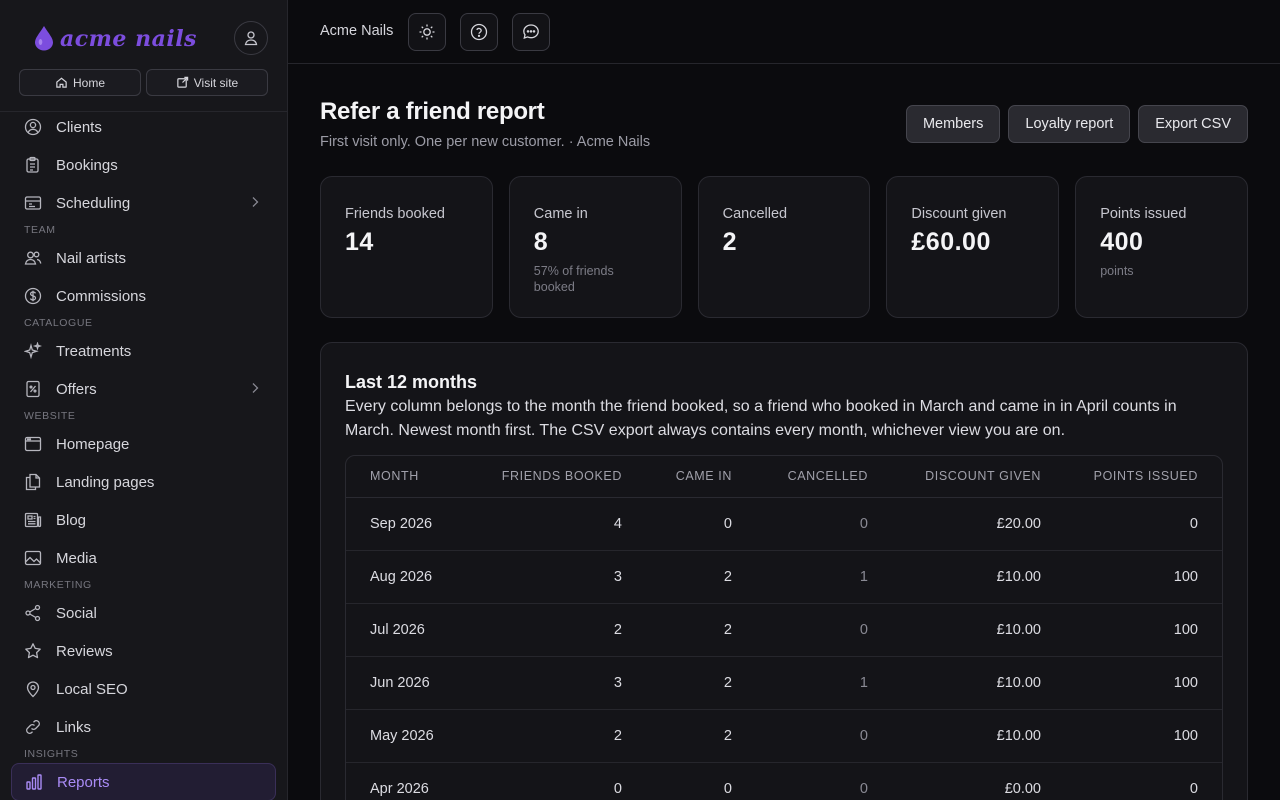 The height and width of the screenshot is (800, 1280). I want to click on visit-site-label: Visit site, so click(216, 82).